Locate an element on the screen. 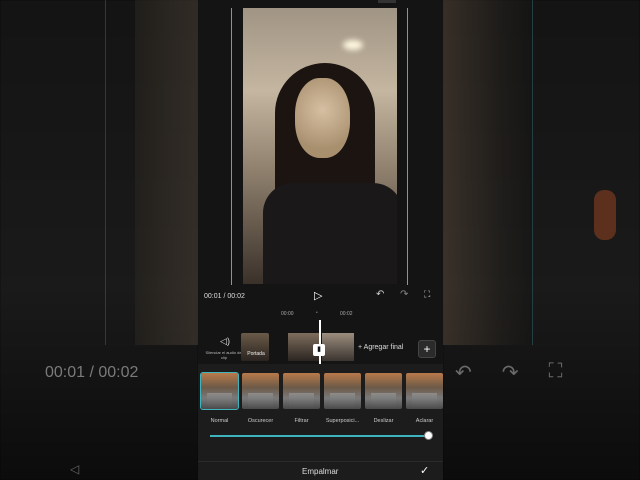 The image size is (640, 480). video-preview is located at coordinates (320, 146).